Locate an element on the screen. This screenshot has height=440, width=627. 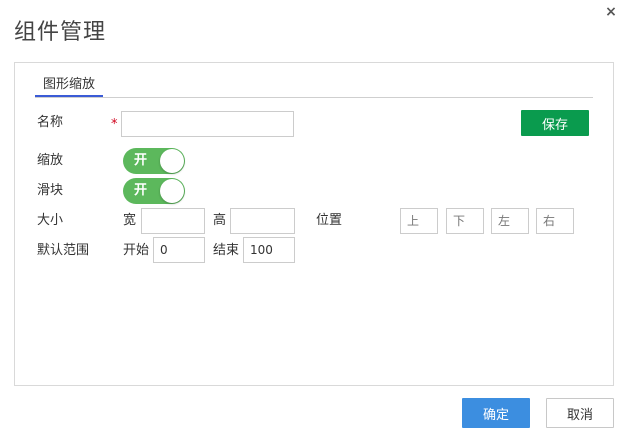
zoom-label: 缩放 is located at coordinates (50, 160).